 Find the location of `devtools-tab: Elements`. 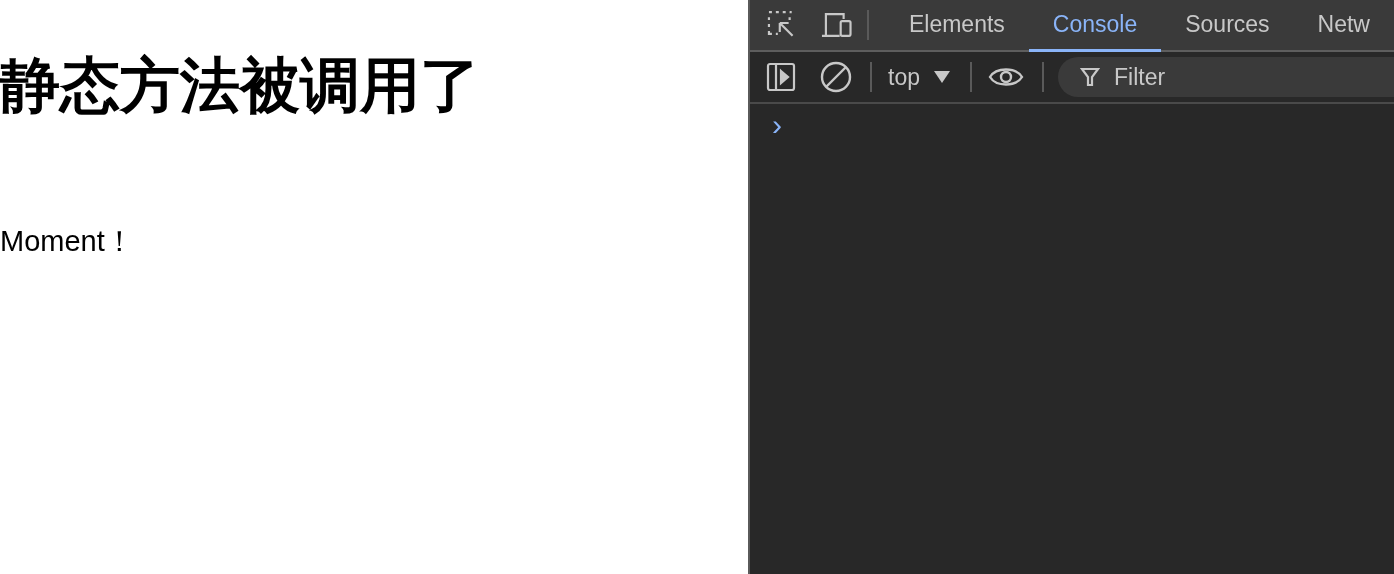

devtools-tab: Elements is located at coordinates (956, 26).